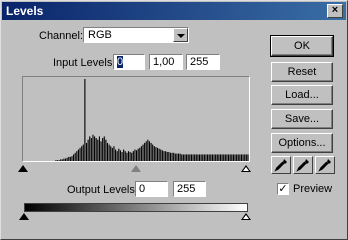 This screenshot has width=348, height=240. What do you see at coordinates (61, 36) in the screenshot?
I see `channel-label: Channel:` at bounding box center [61, 36].